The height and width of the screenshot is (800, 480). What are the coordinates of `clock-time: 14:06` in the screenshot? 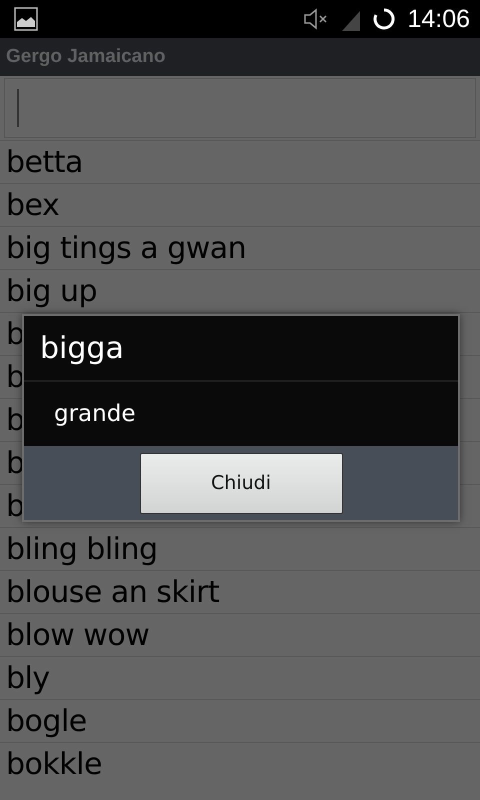 It's located at (438, 19).